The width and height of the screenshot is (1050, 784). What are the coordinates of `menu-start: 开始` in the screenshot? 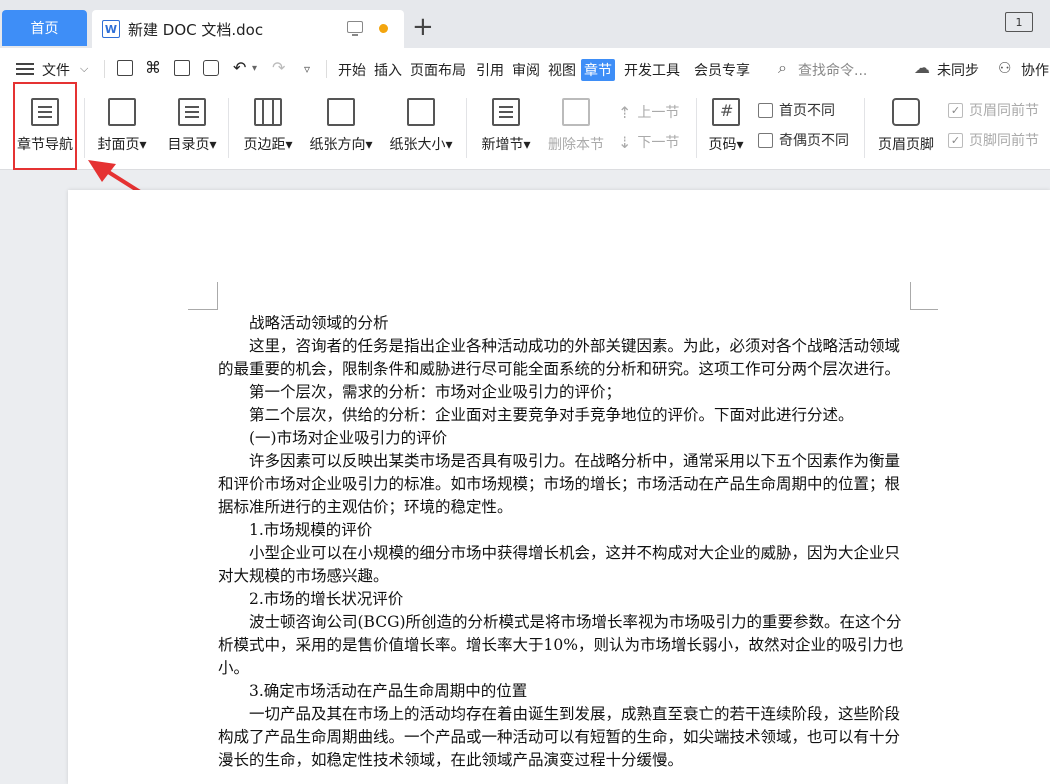 It's located at (352, 70).